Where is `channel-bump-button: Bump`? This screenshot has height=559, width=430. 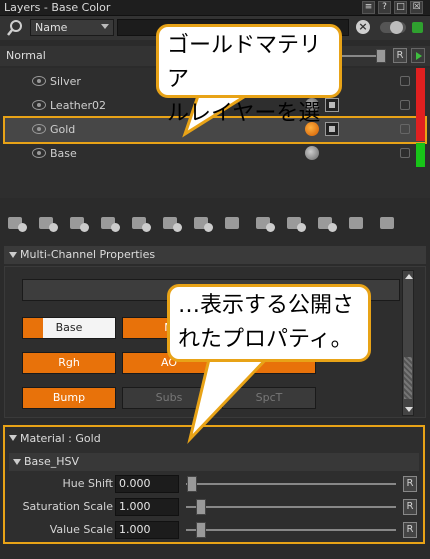
channel-bump-button: Bump is located at coordinates (69, 398).